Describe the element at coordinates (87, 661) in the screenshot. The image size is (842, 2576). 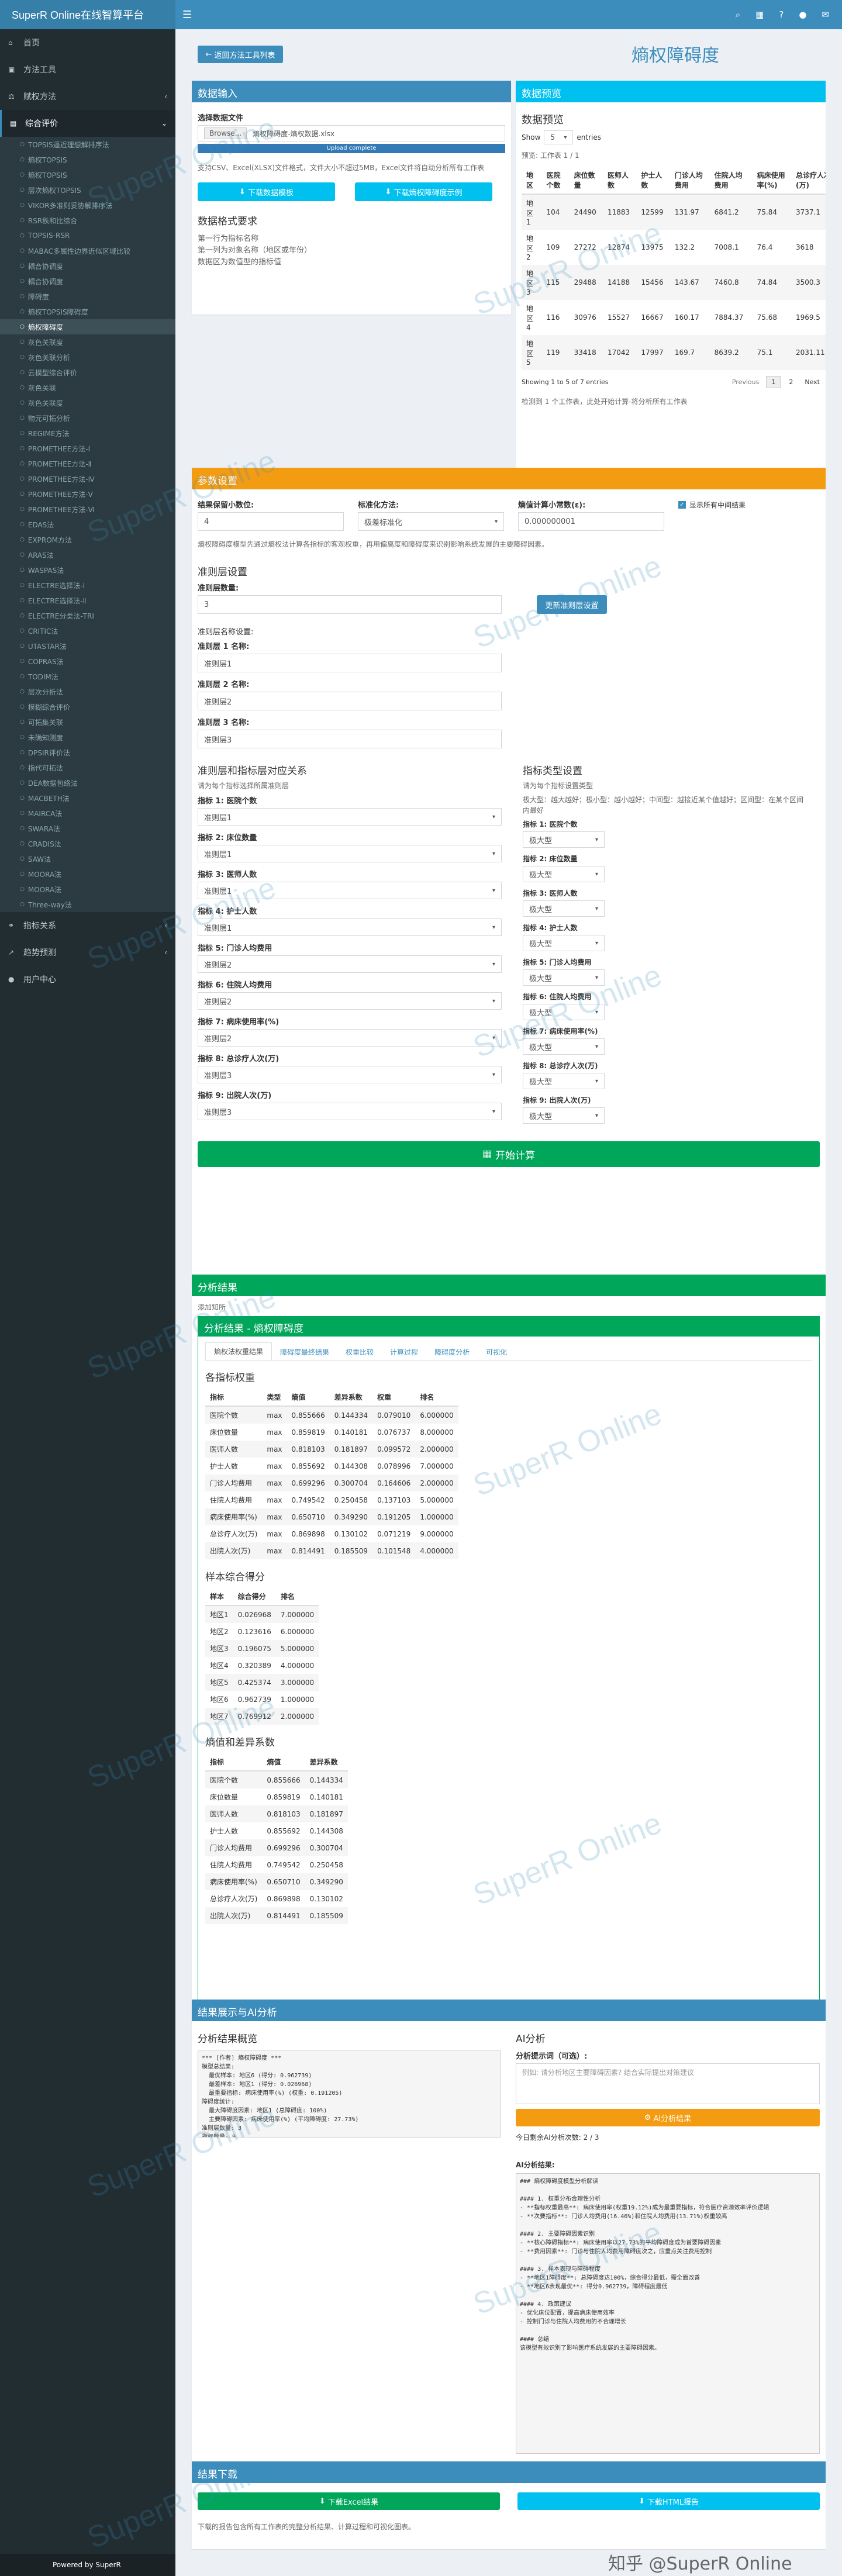
I see `sidebar-subitem: ○ COPRAS法` at that location.